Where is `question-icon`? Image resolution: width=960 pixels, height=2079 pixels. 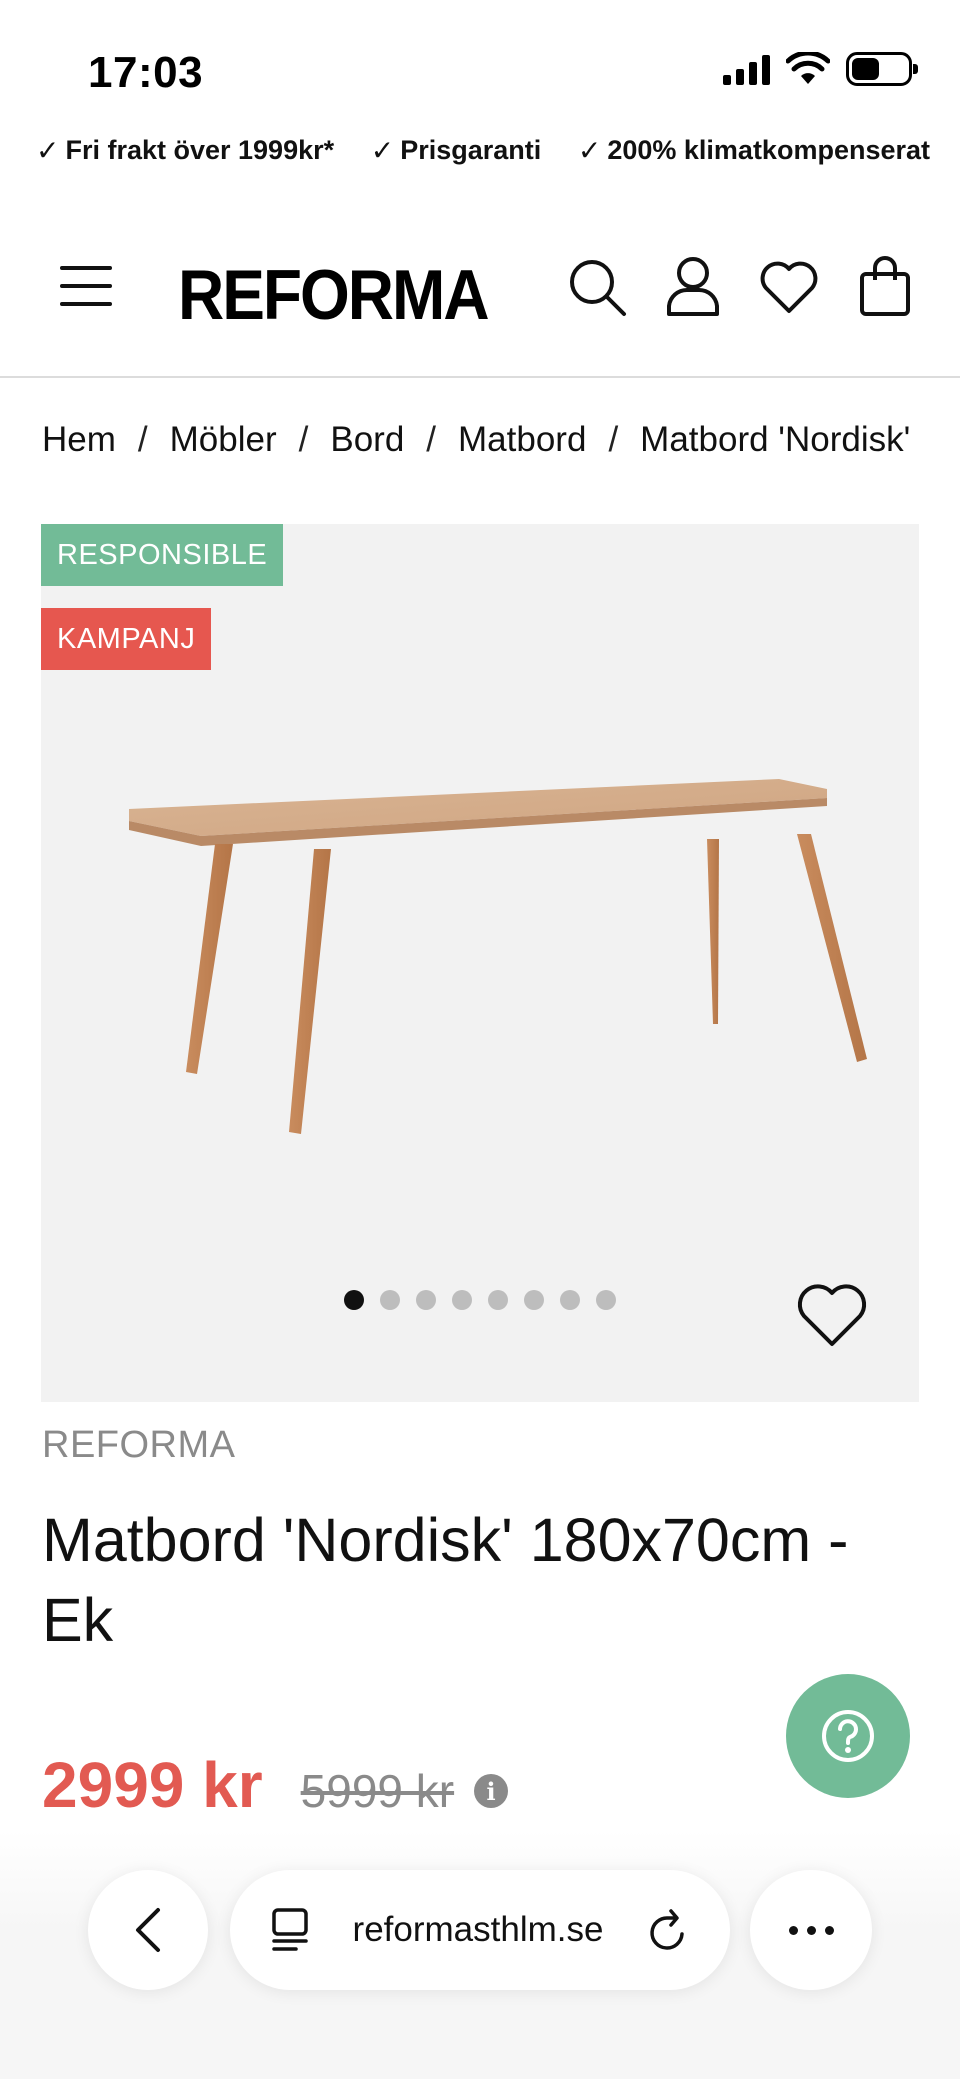 question-icon is located at coordinates (848, 1736).